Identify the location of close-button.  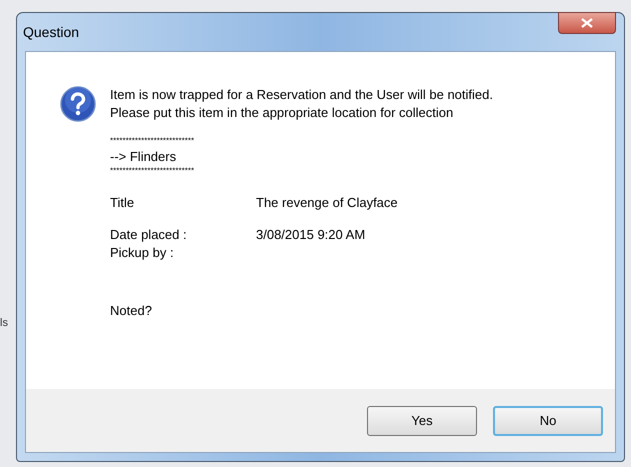
(587, 23).